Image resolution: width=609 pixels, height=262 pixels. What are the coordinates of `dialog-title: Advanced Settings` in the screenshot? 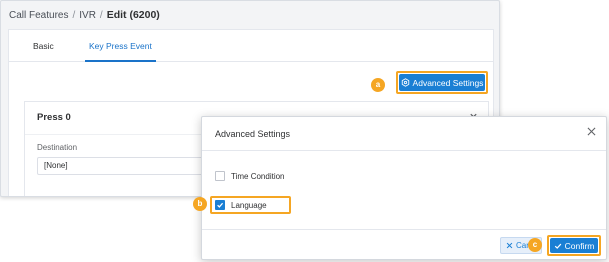 It's located at (253, 134).